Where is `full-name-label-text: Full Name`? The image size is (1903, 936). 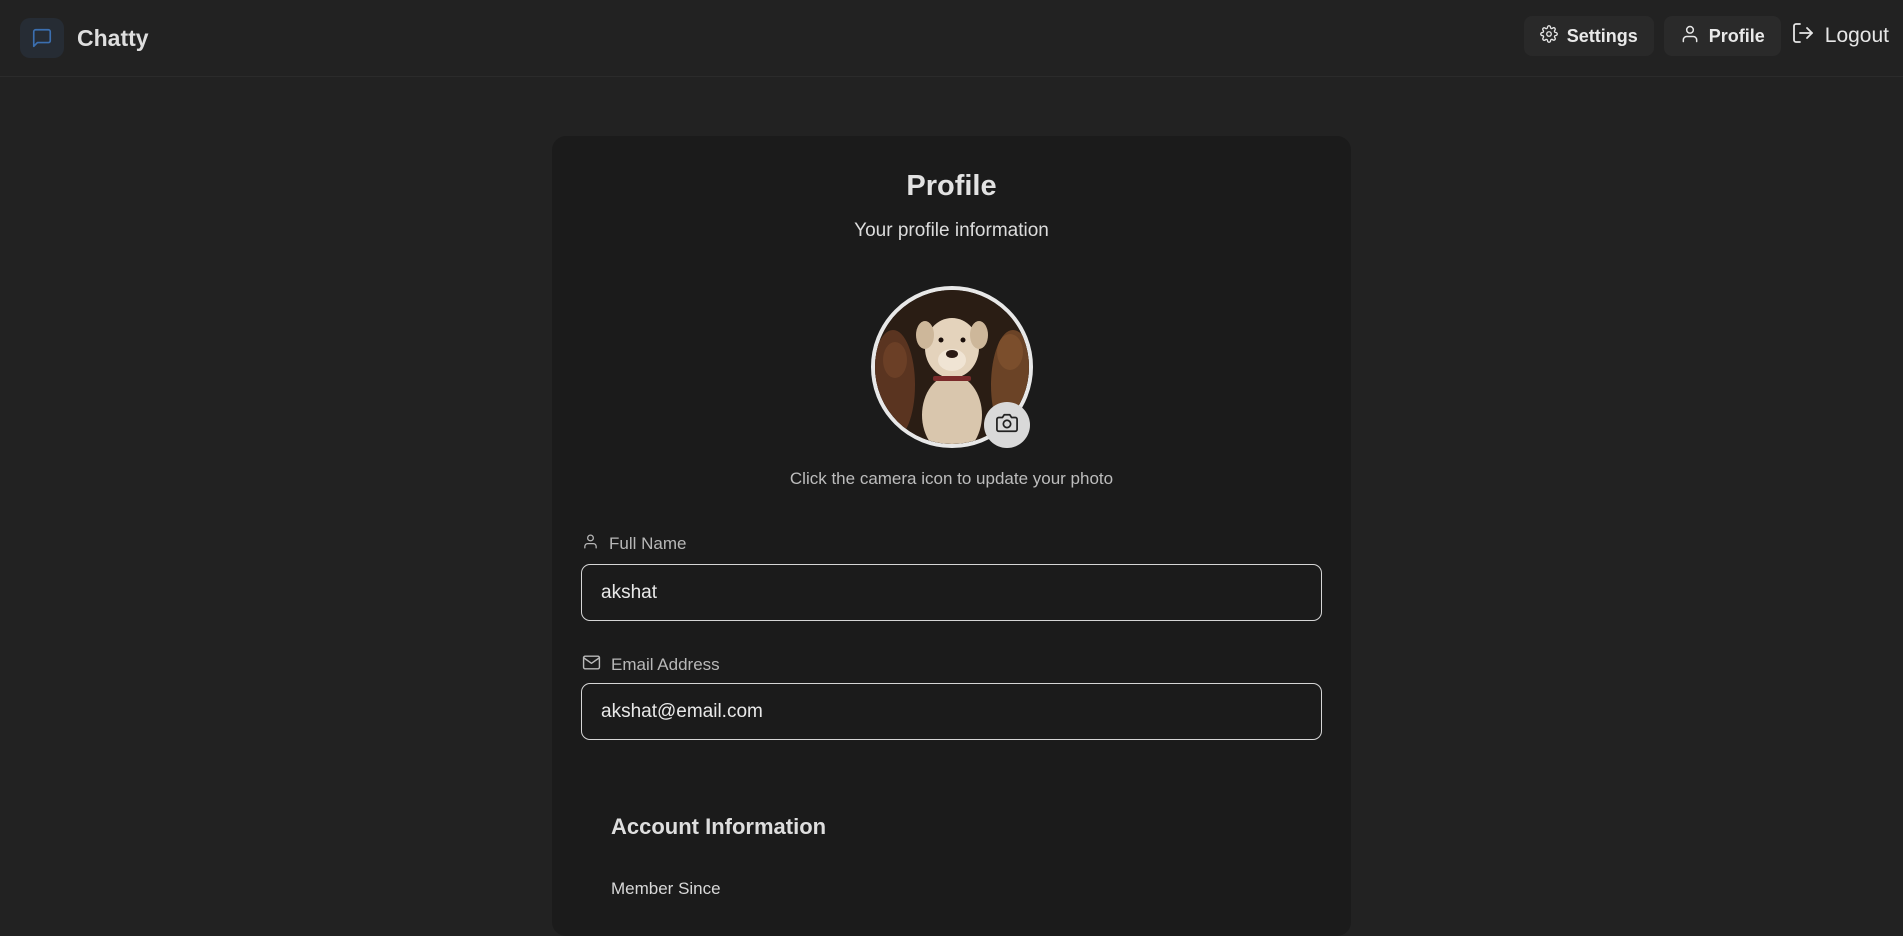
full-name-label-text: Full Name is located at coordinates (648, 543).